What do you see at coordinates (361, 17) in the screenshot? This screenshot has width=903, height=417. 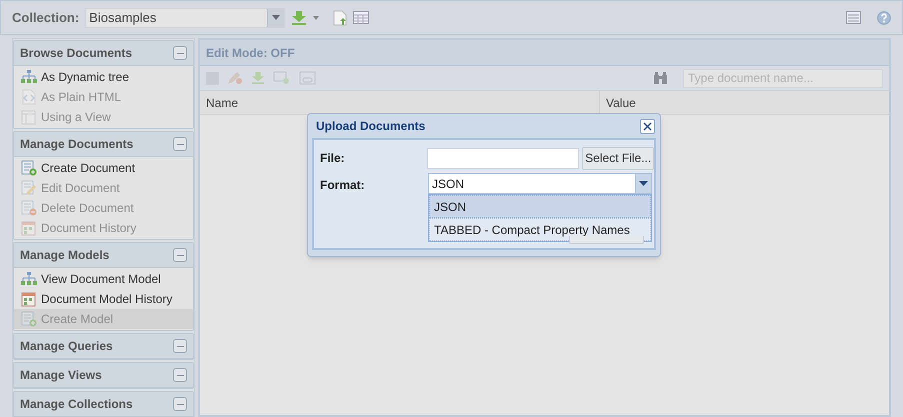 I see `table-icon` at bounding box center [361, 17].